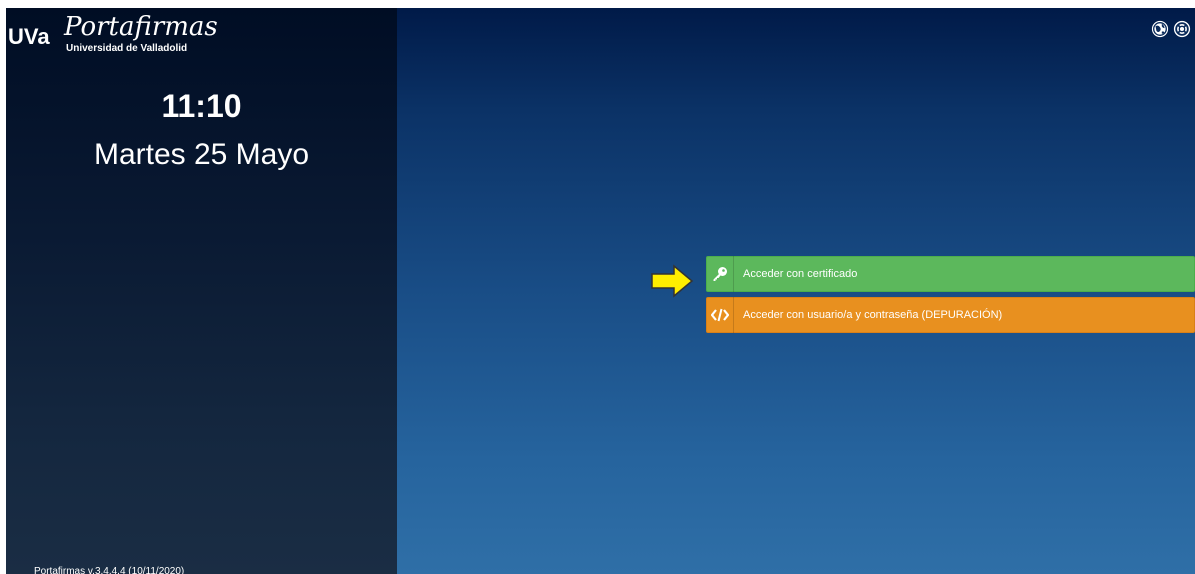  What do you see at coordinates (109, 570) in the screenshot?
I see `version-info: Portafirmas v.3.4.4.4 (10/11/2020)` at bounding box center [109, 570].